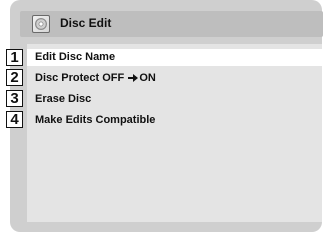 Image resolution: width=332 pixels, height=240 pixels. What do you see at coordinates (41, 24) in the screenshot?
I see `disc-icon` at bounding box center [41, 24].